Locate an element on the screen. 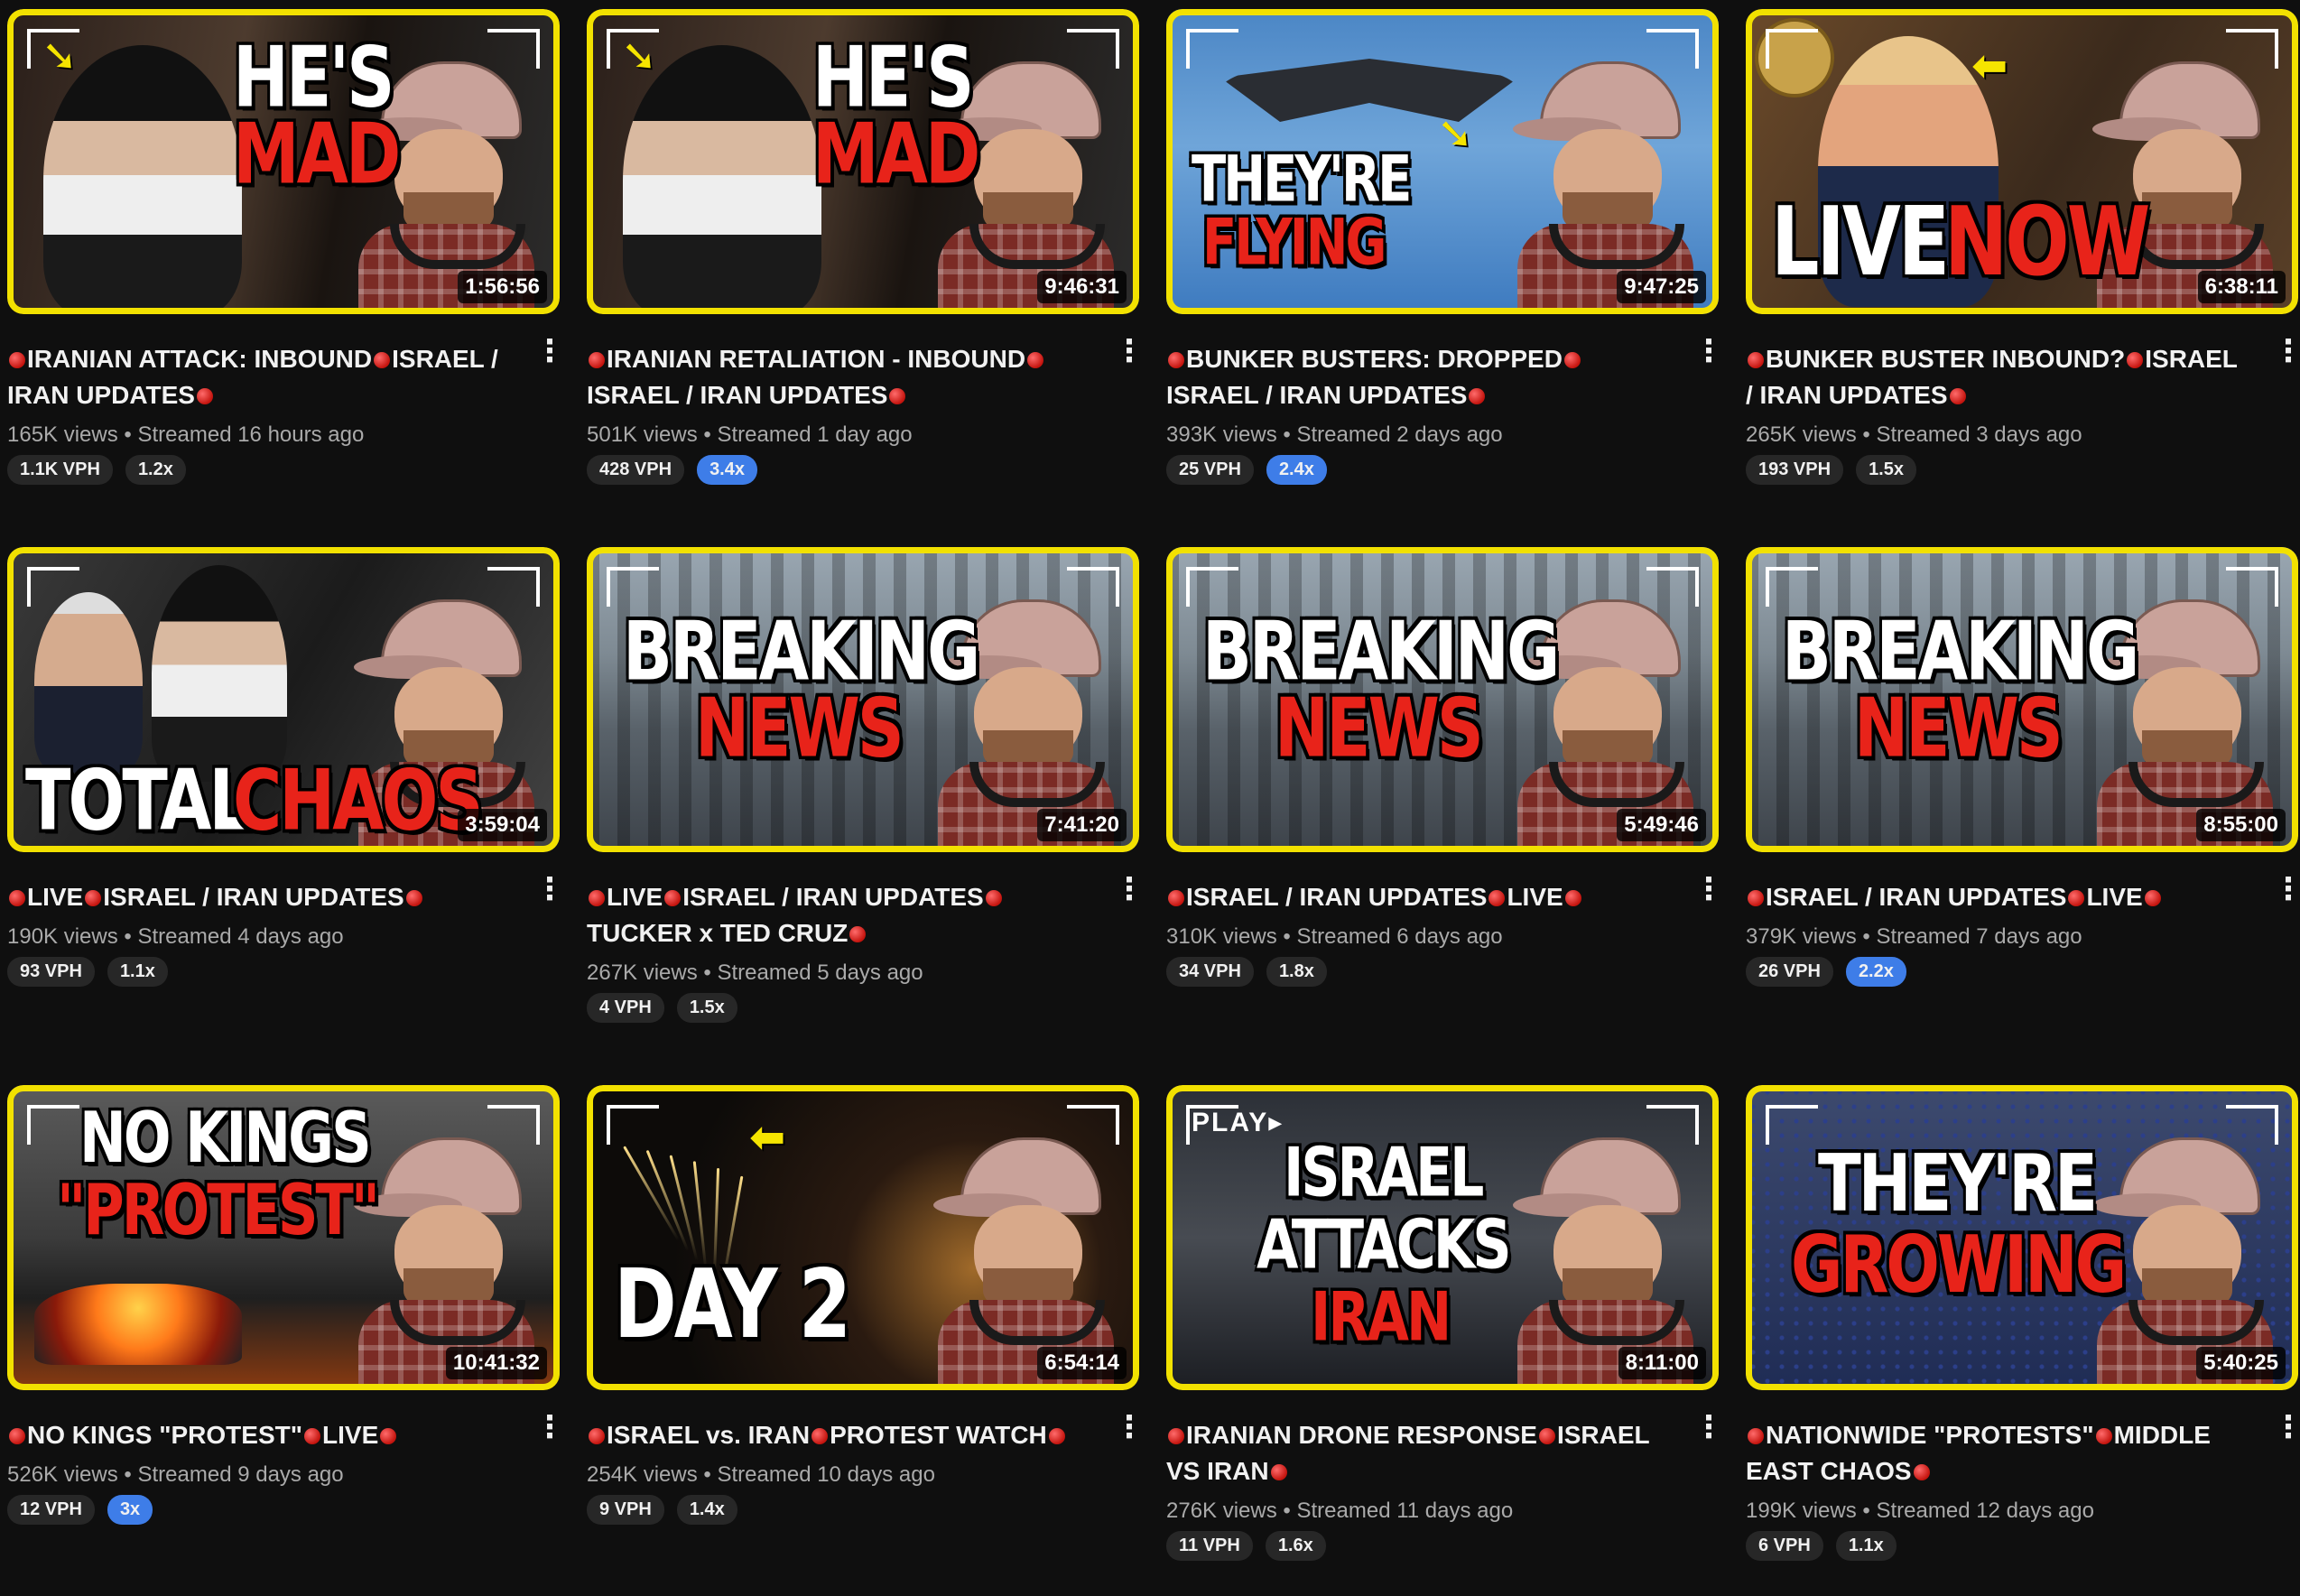  video-thumbnail: ➘ HE'S MAD 9:46:31 is located at coordinates (863, 162).